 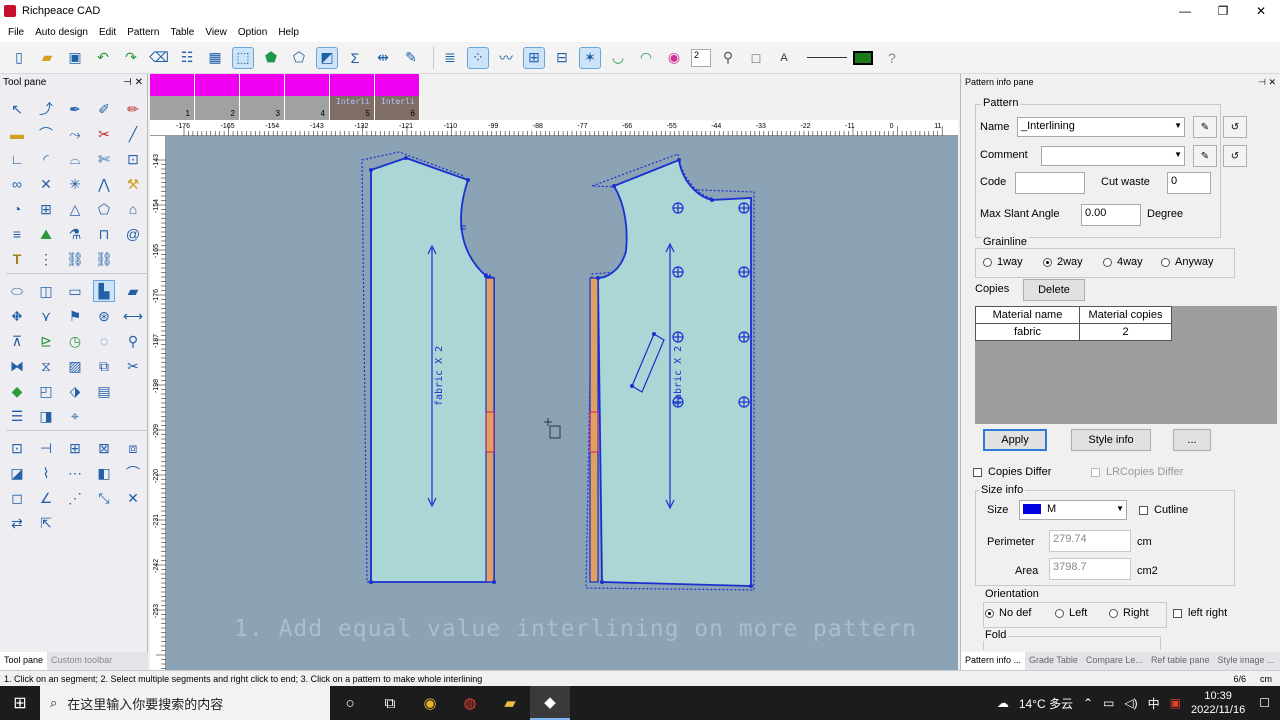 I want to click on grade-x-icon: ✕, so click(x=133, y=498).